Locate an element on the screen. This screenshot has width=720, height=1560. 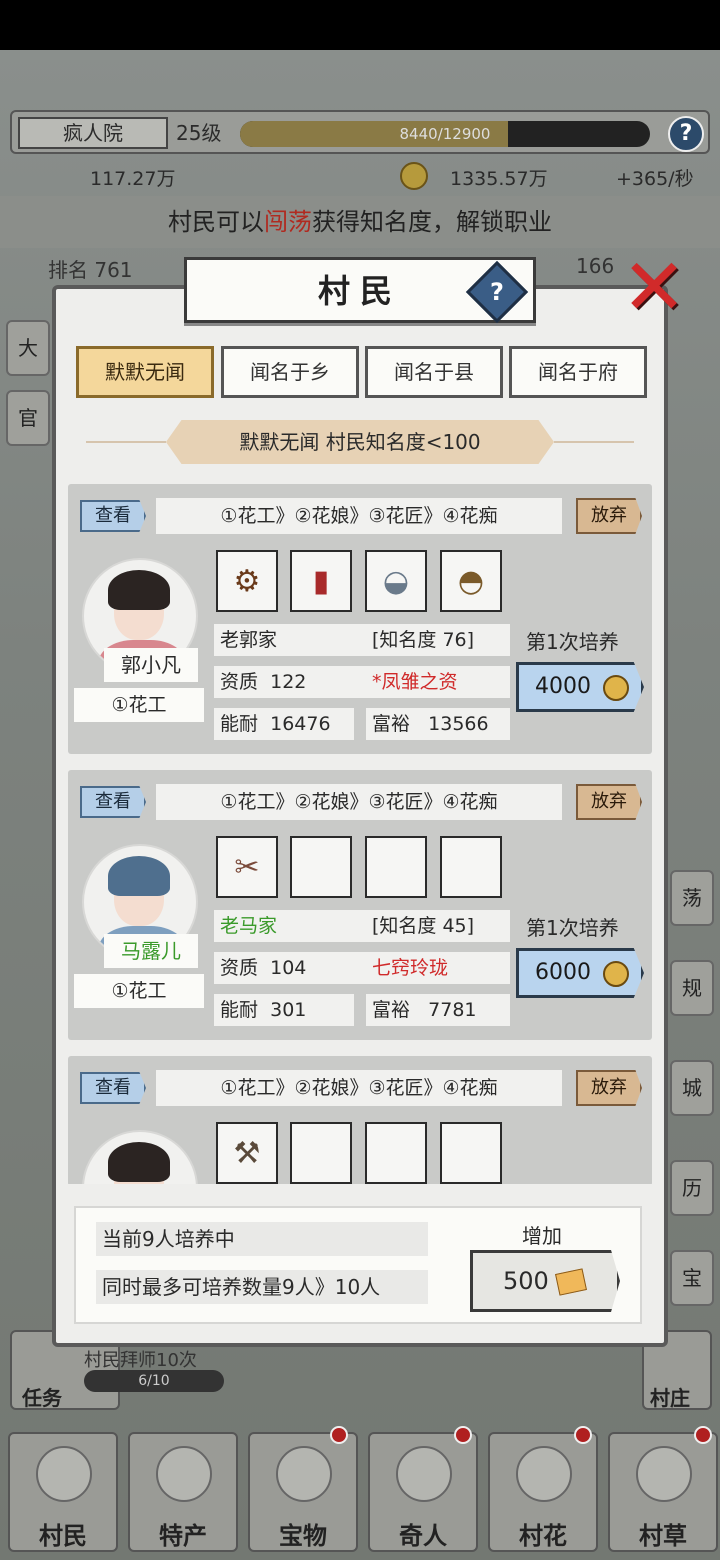
side-button-right-3: 城 is located at coordinates (692, 1088).